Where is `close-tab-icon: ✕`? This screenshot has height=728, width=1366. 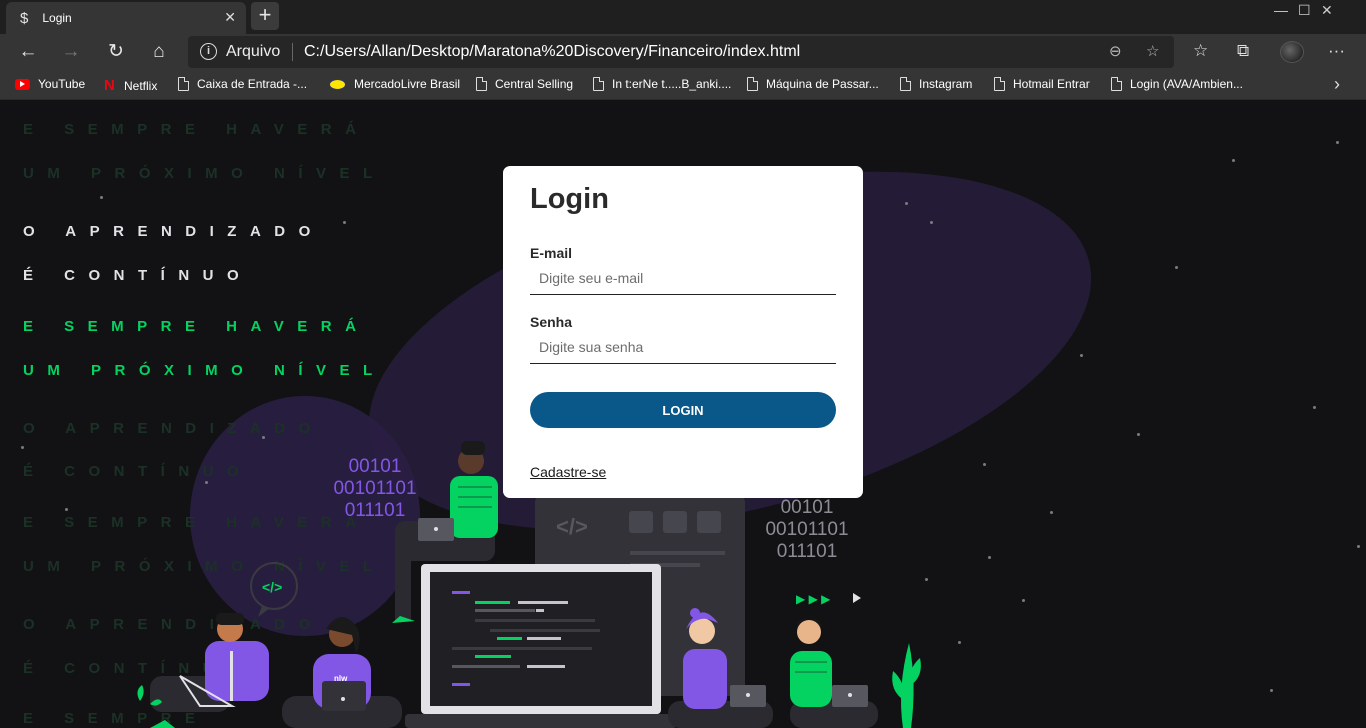
close-tab-icon: ✕ is located at coordinates (230, 17).